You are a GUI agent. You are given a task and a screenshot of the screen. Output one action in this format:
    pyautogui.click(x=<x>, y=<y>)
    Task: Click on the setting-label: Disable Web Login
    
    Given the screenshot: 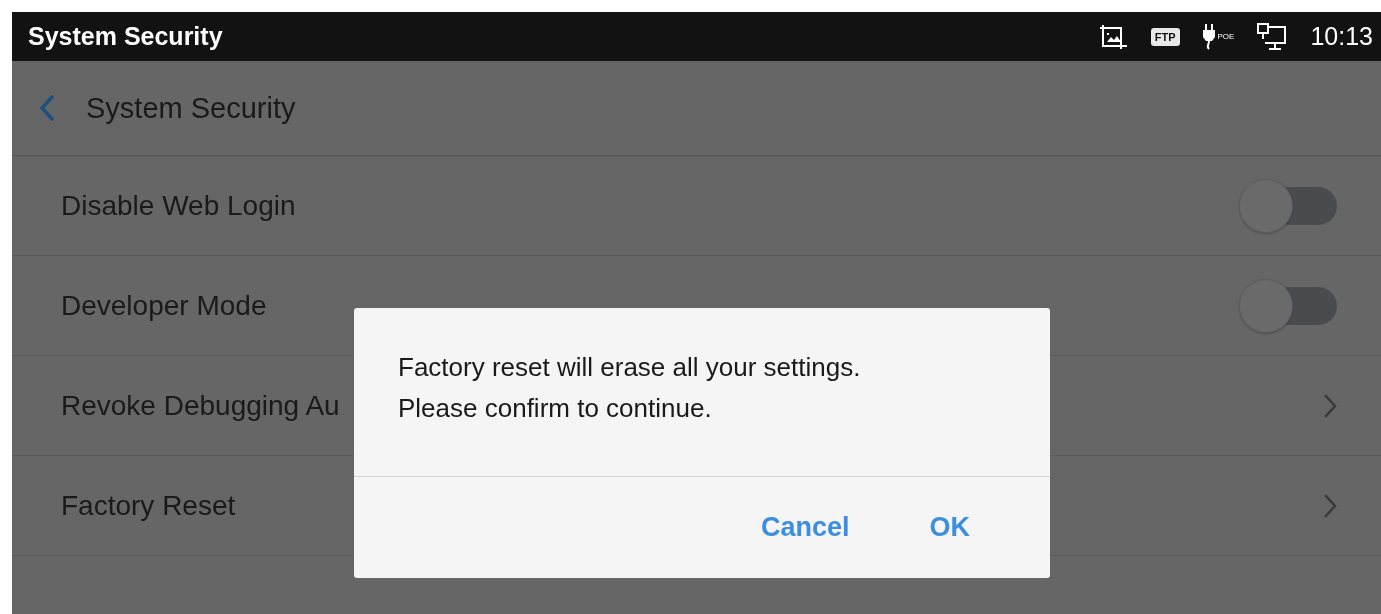 What is the action you would take?
    pyautogui.click(x=178, y=205)
    